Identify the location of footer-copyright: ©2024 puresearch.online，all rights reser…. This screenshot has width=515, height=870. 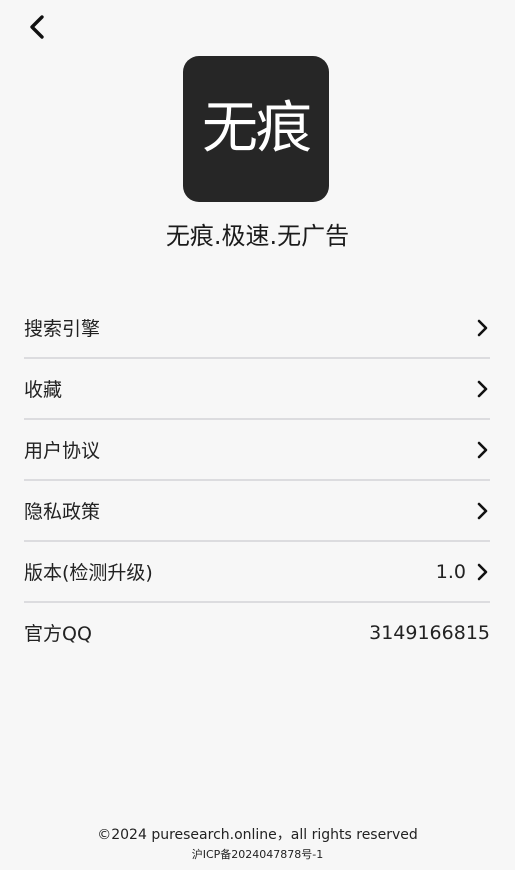
(257, 835).